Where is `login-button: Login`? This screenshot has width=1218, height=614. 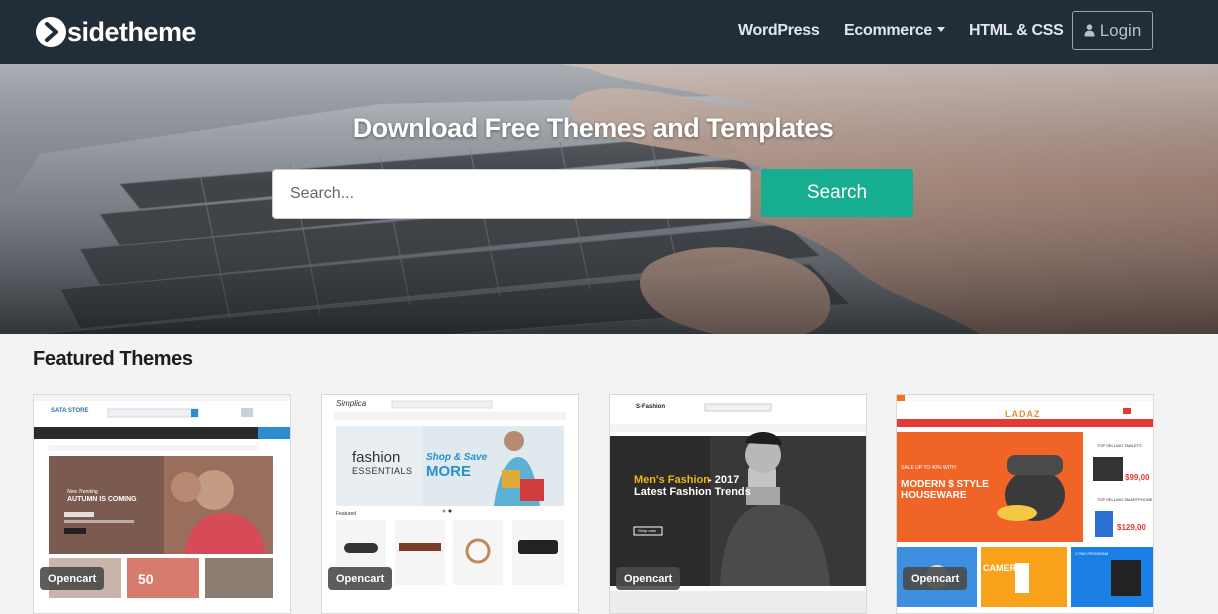 login-button: Login is located at coordinates (1112, 30).